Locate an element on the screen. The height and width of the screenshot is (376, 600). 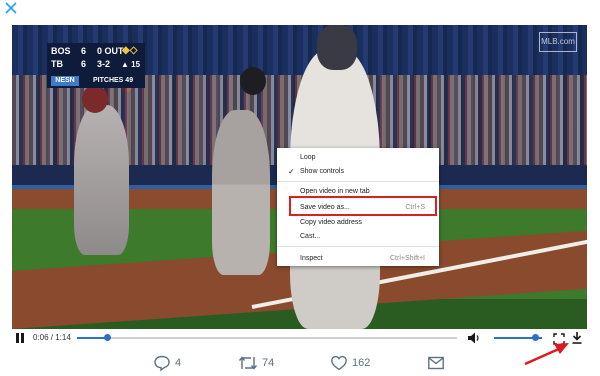
retweet-icon is located at coordinates (248, 363).